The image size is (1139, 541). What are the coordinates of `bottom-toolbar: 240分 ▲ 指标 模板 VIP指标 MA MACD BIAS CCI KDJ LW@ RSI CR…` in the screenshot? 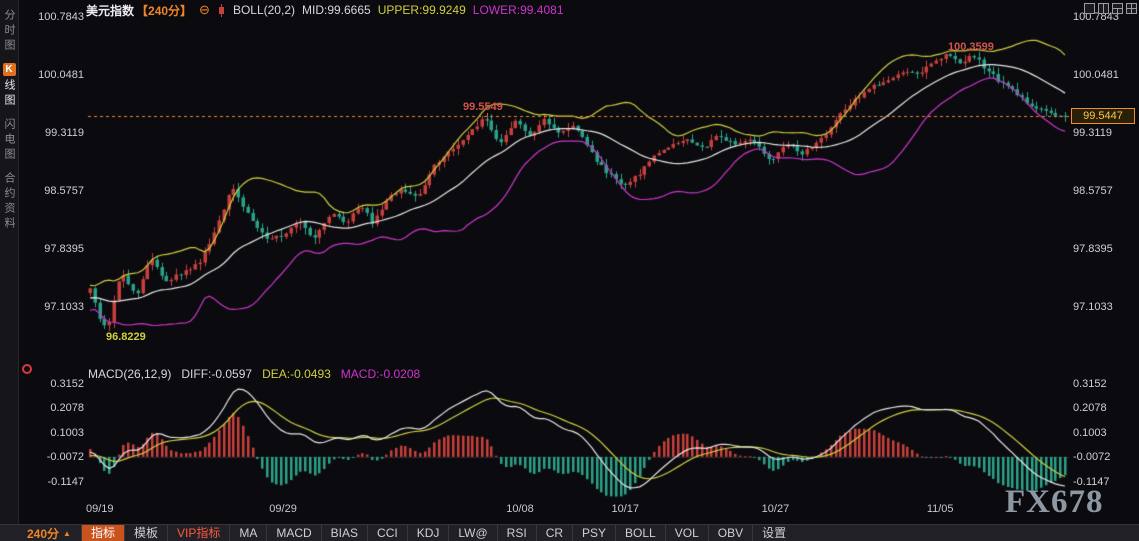 It's located at (569, 532).